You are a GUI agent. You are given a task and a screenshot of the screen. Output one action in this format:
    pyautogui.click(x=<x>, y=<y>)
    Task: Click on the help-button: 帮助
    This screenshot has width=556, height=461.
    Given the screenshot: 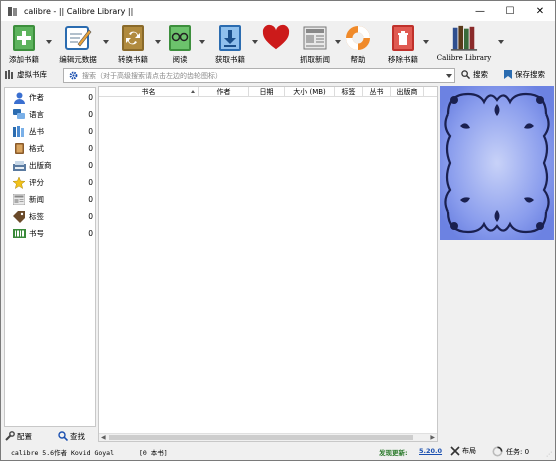 What is the action you would take?
    pyautogui.click(x=358, y=44)
    